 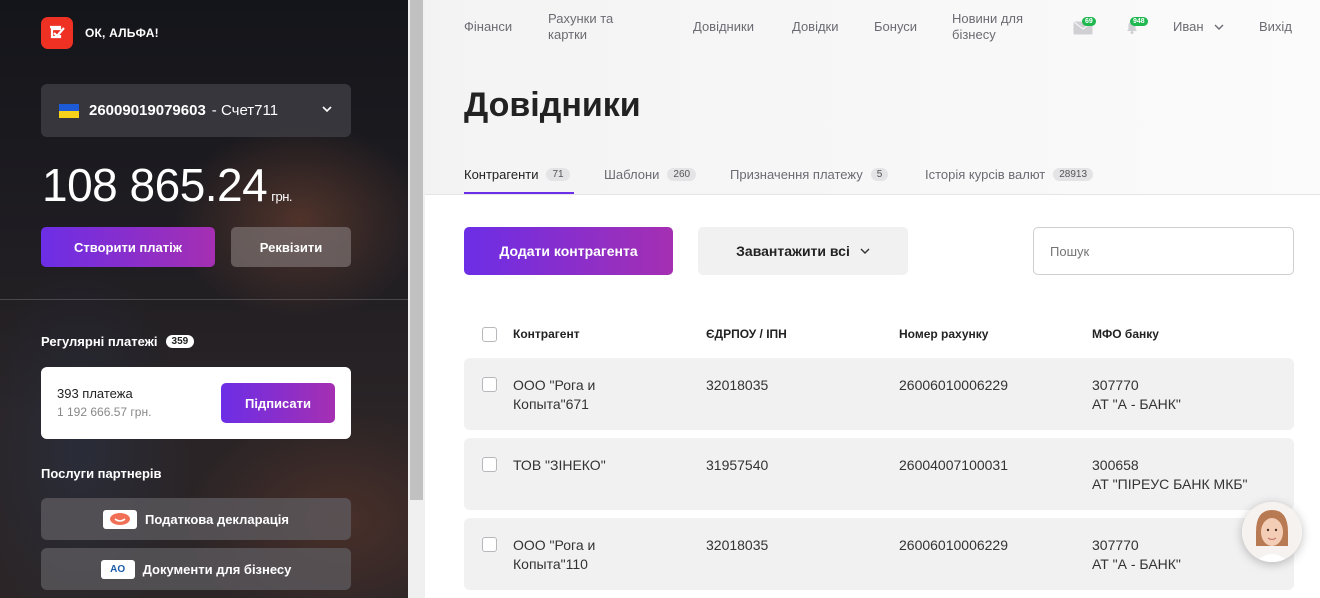 What do you see at coordinates (488, 27) in the screenshot?
I see `nav-finance: Фінанси` at bounding box center [488, 27].